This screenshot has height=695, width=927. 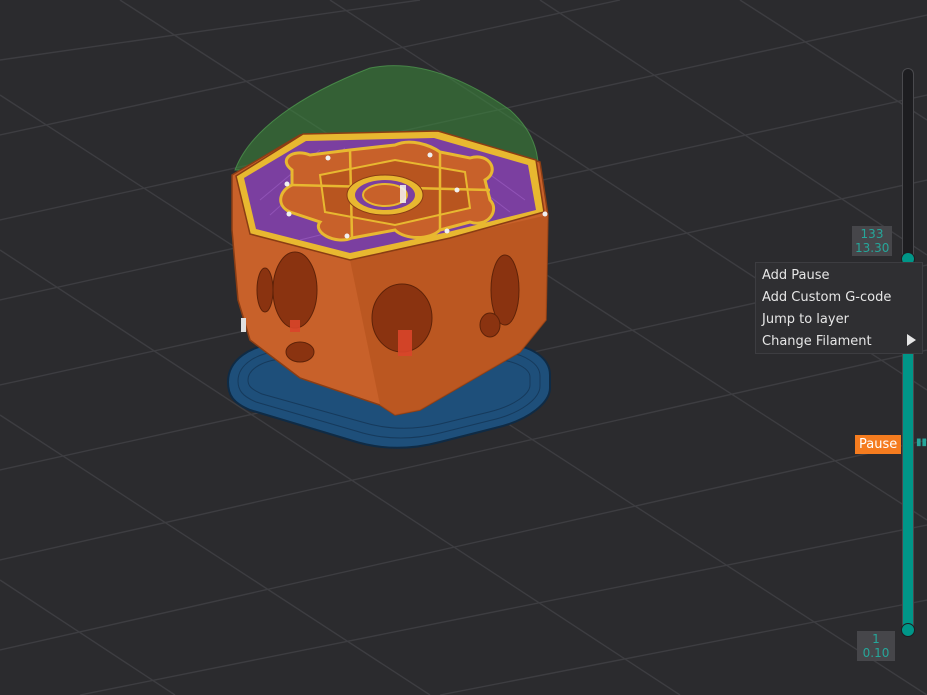 I want to click on lower-layer-number: 1, so click(x=876, y=639).